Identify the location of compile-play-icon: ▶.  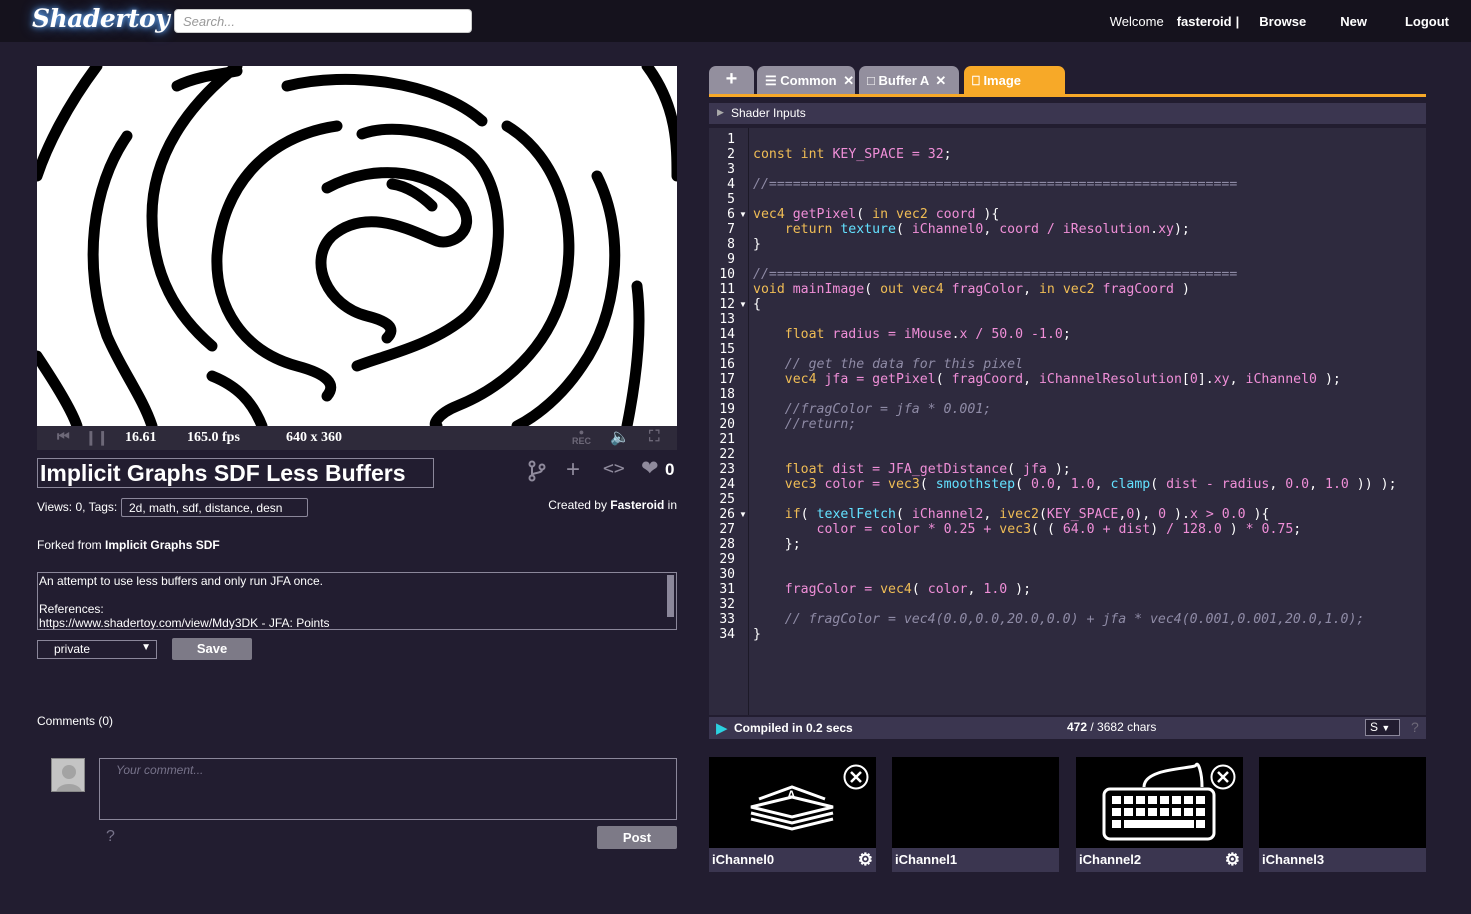
(722, 728).